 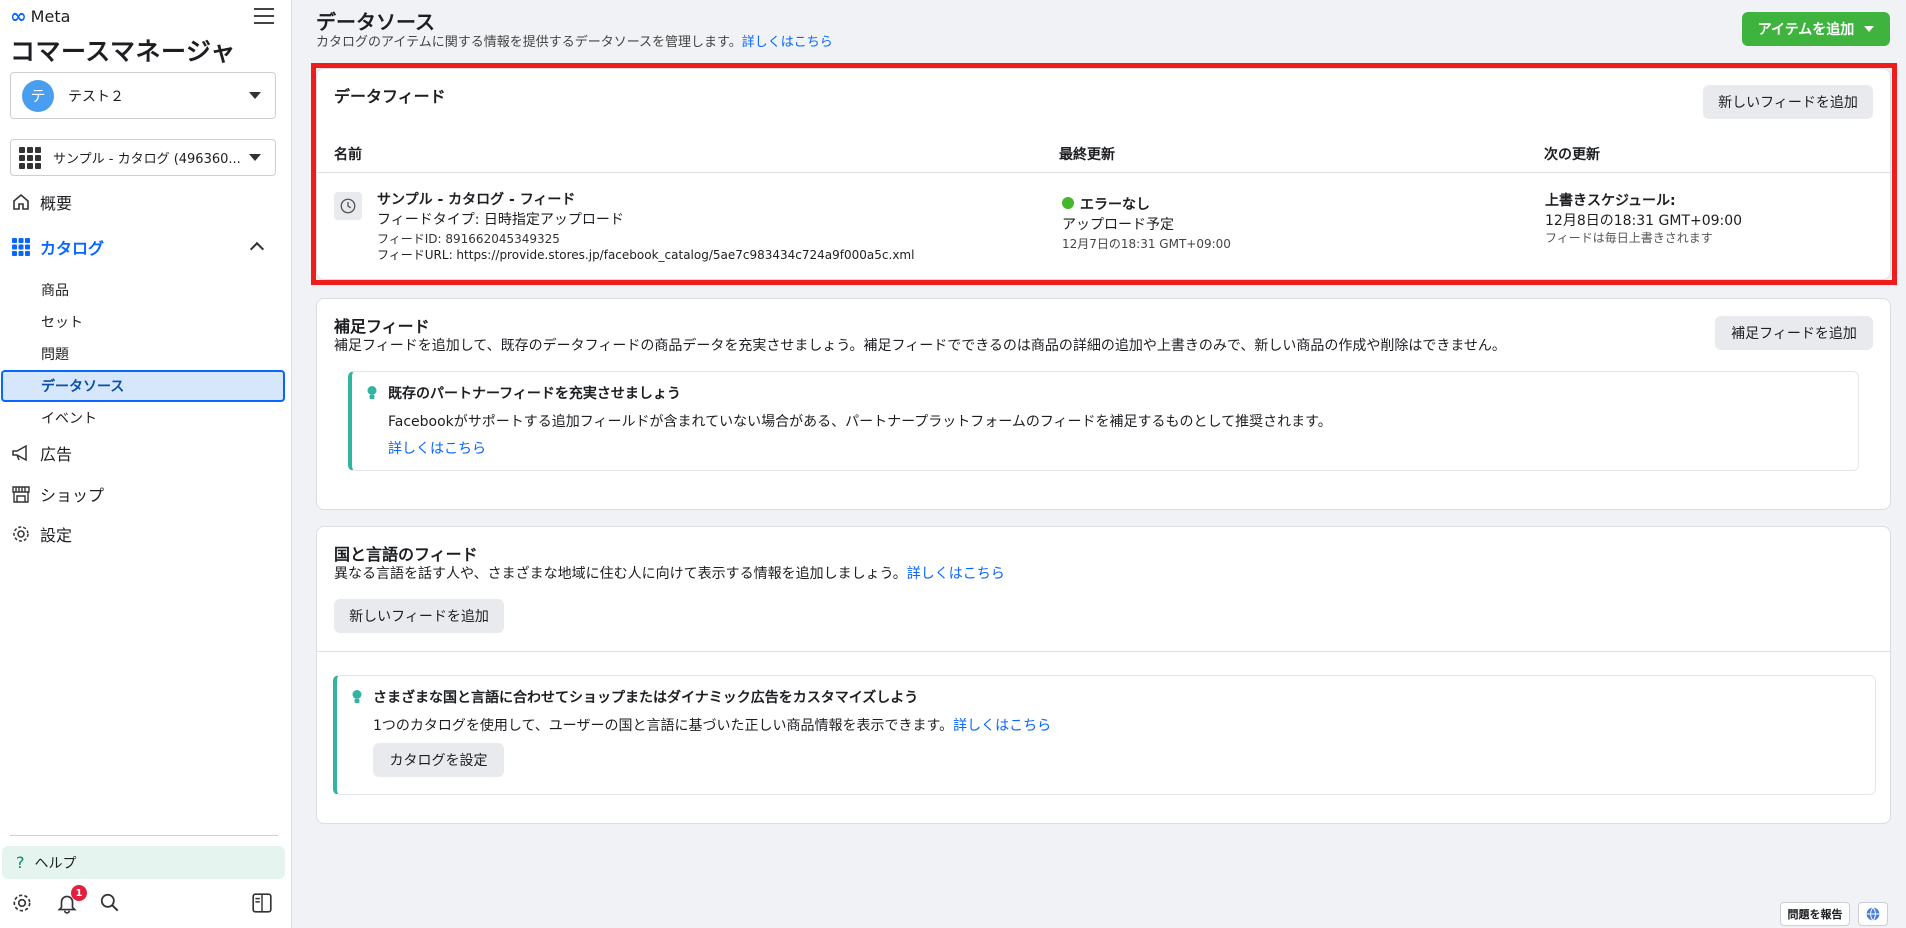 What do you see at coordinates (787, 42) in the screenshot?
I see `learn-more-link: 詳しくはこちら` at bounding box center [787, 42].